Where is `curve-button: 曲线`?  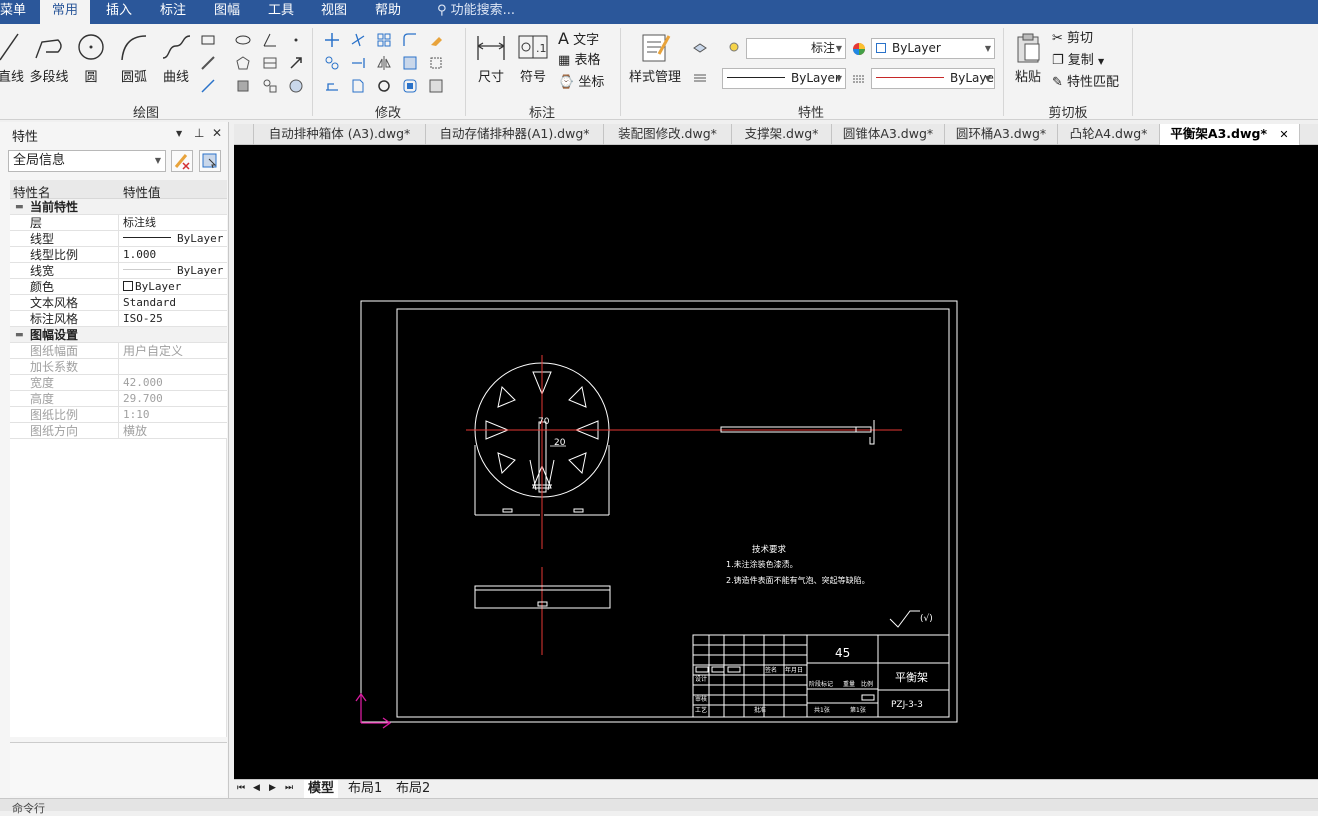 curve-button: 曲线 is located at coordinates (176, 58).